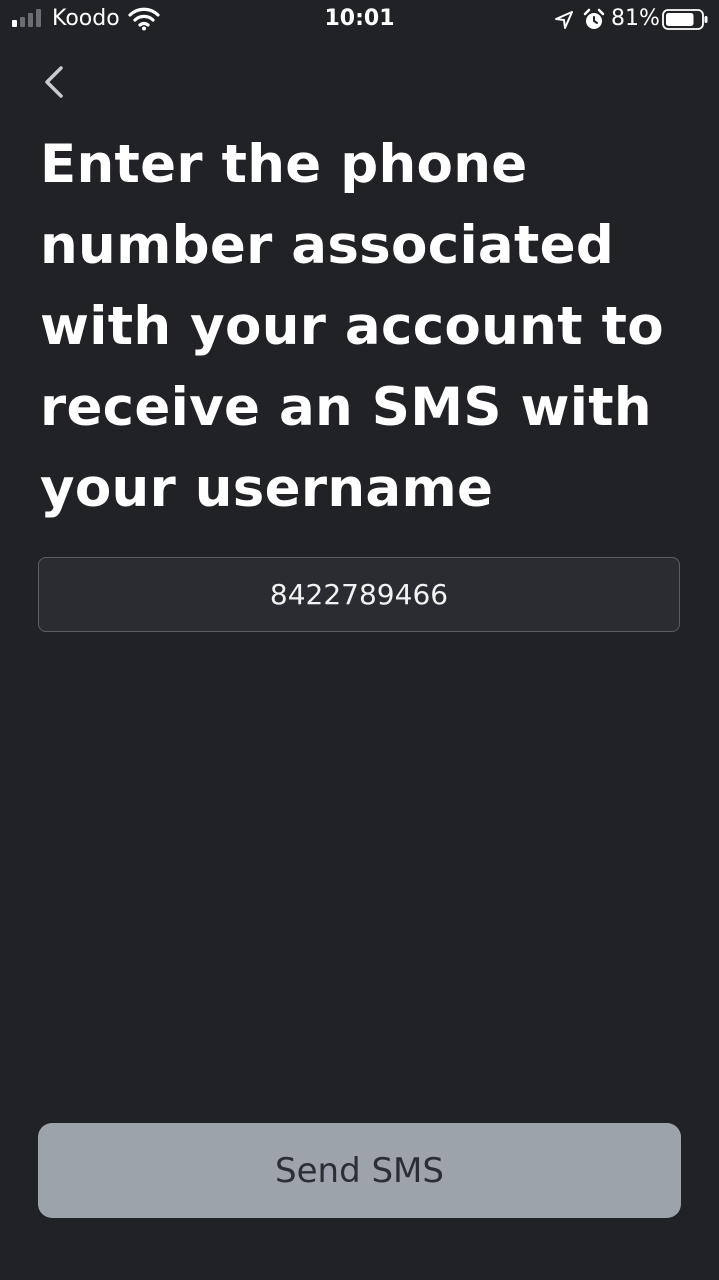 This screenshot has width=719, height=1280. What do you see at coordinates (635, 18) in the screenshot?
I see `battery-percent: 81%` at bounding box center [635, 18].